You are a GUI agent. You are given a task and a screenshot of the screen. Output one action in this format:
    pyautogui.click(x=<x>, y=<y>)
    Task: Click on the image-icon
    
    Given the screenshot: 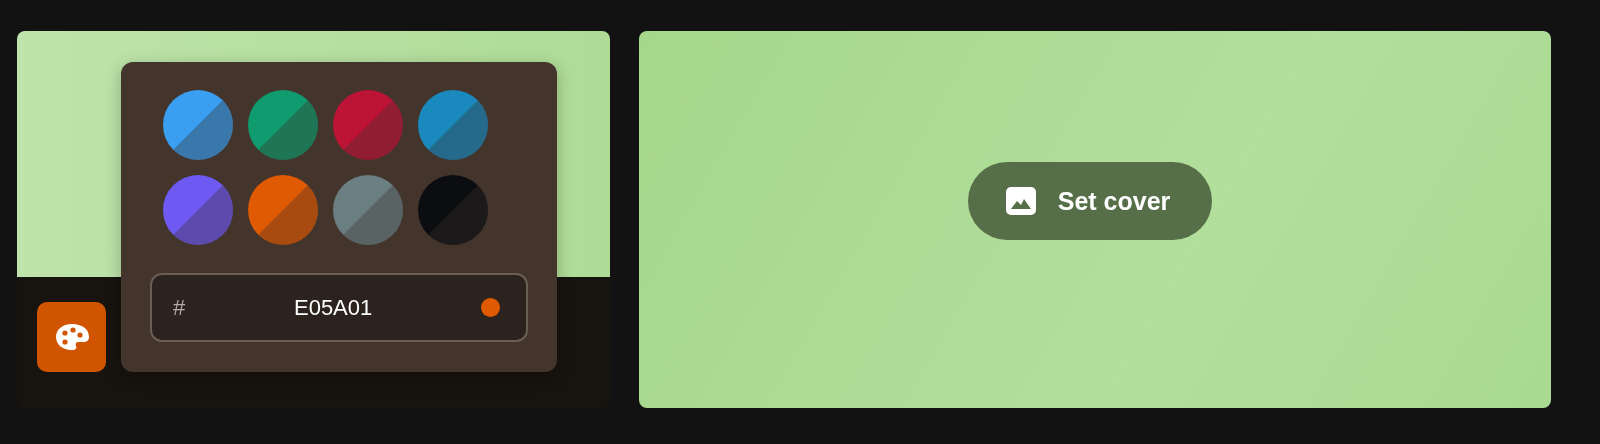 What is the action you would take?
    pyautogui.click(x=1020, y=201)
    